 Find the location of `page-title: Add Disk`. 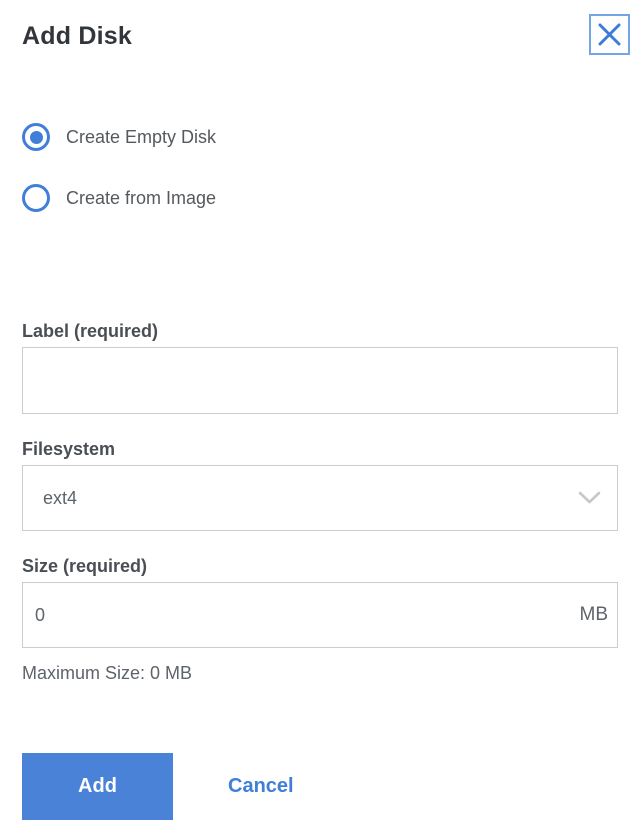

page-title: Add Disk is located at coordinates (77, 36).